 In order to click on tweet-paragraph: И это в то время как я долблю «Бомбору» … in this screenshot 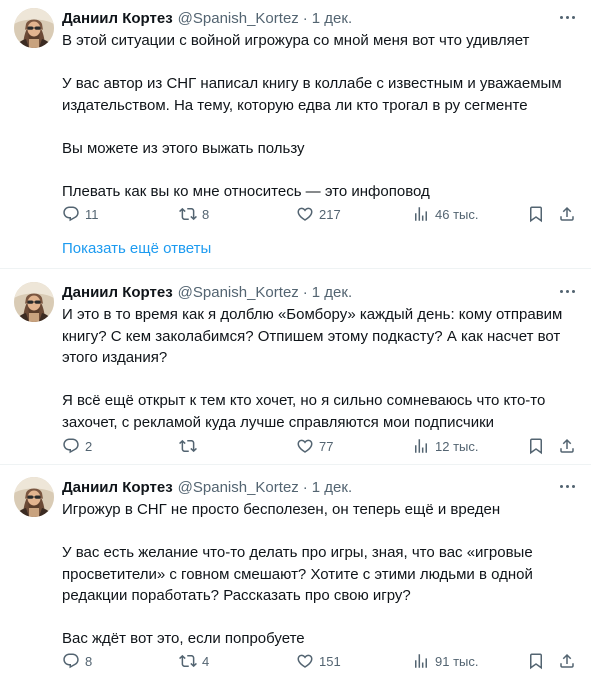, I will do `click(312, 336)`.